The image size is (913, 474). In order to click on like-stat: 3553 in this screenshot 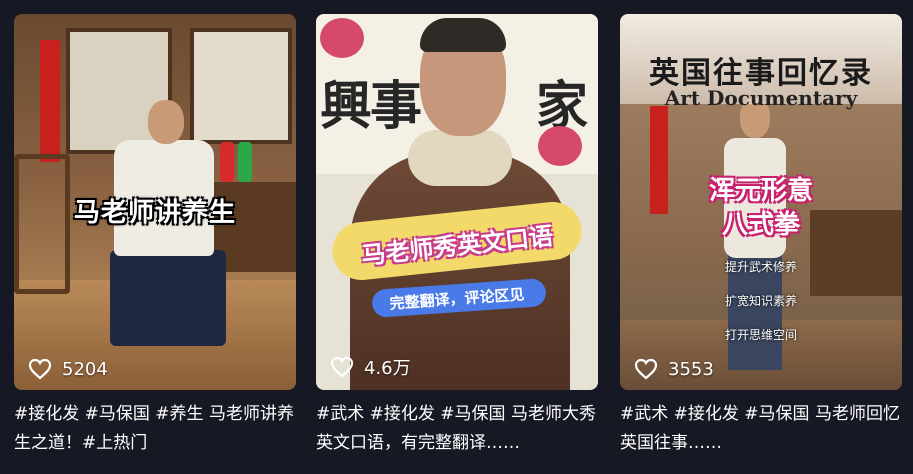, I will do `click(674, 369)`.